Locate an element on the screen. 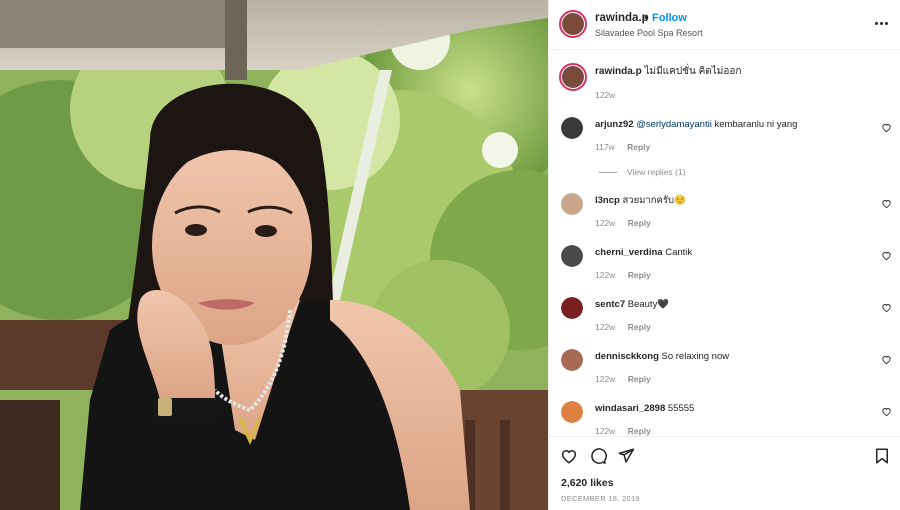  caption-username: rawinda.p is located at coordinates (618, 71).